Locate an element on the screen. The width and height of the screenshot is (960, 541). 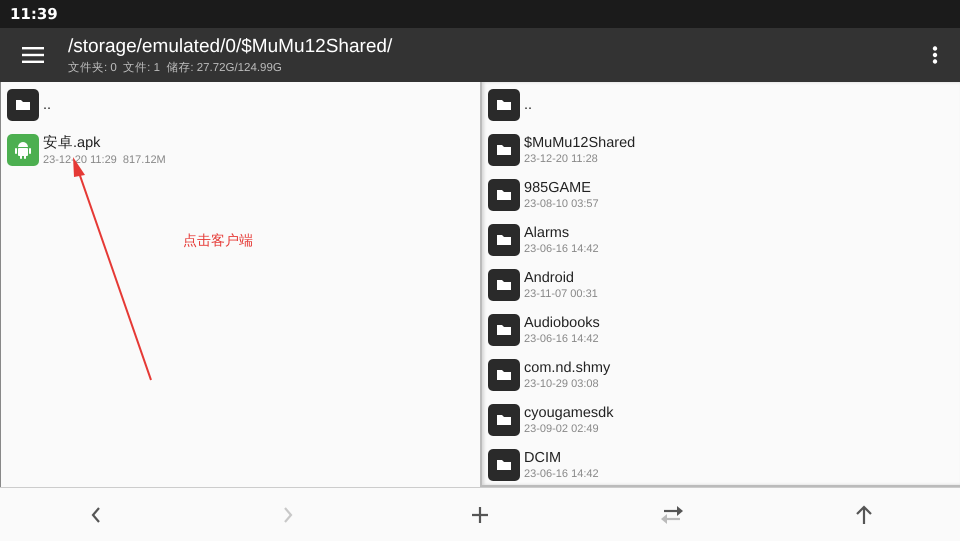
file-row: Android 23-11-07 00:31 is located at coordinates (721, 284).